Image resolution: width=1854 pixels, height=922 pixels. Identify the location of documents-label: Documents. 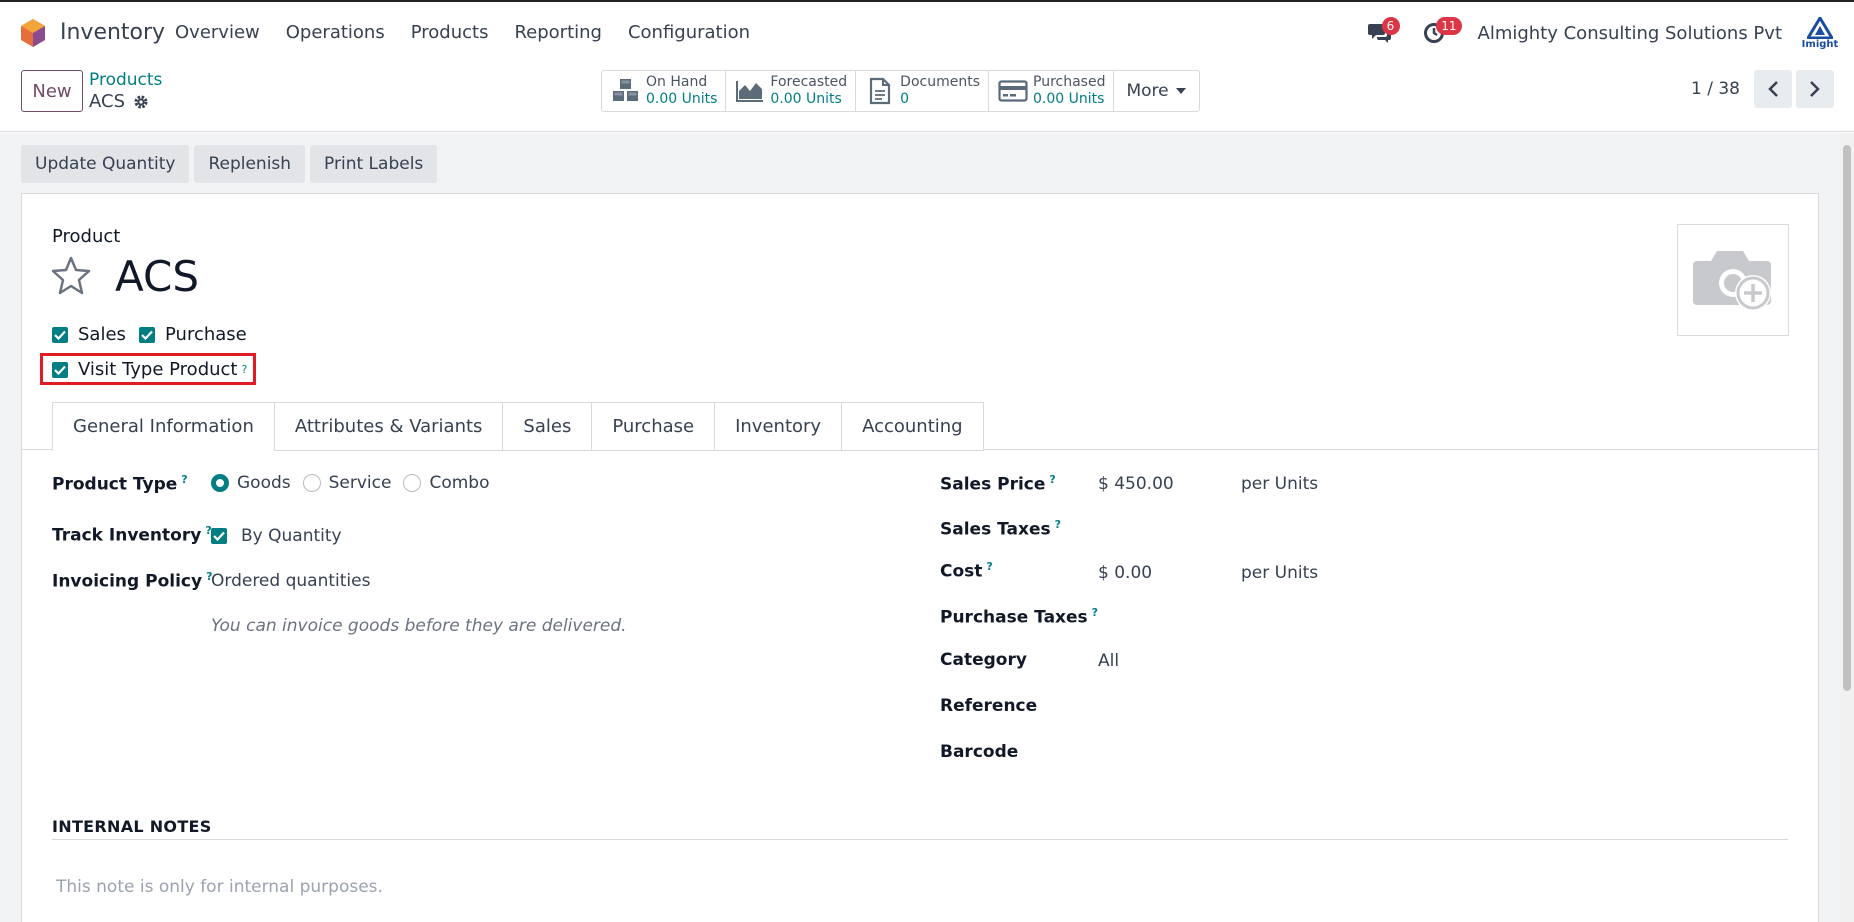
(940, 82).